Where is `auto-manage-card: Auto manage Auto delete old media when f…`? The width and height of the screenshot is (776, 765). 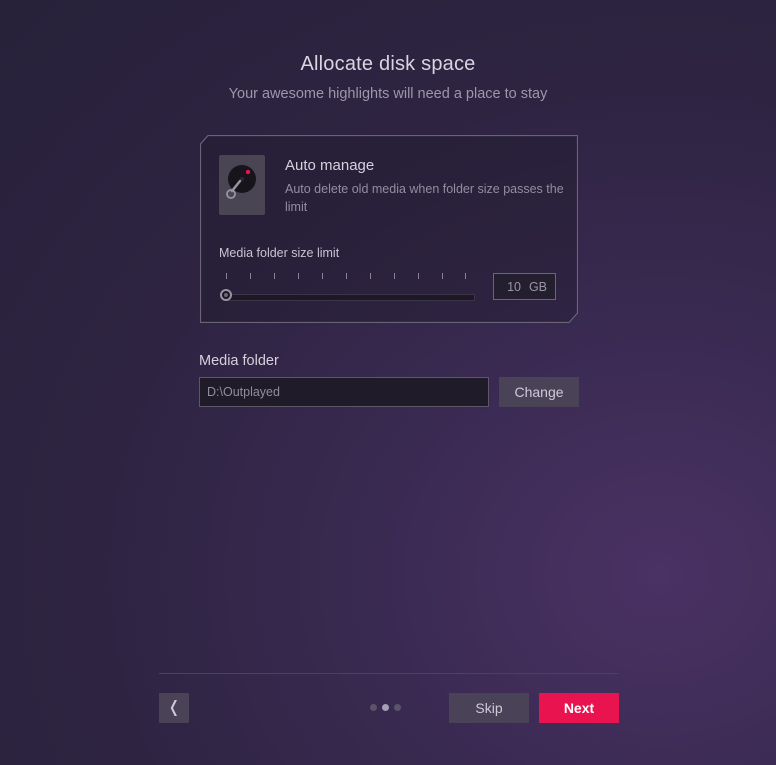 auto-manage-card: Auto manage Auto delete old media when f… is located at coordinates (389, 229).